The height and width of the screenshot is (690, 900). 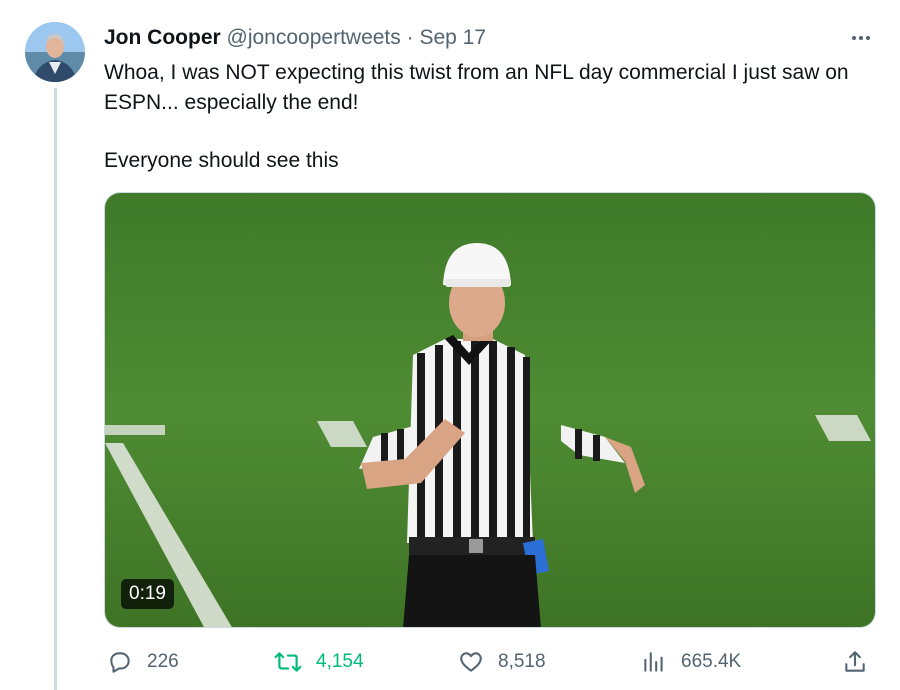 What do you see at coordinates (471, 662) in the screenshot?
I see `heart-icon` at bounding box center [471, 662].